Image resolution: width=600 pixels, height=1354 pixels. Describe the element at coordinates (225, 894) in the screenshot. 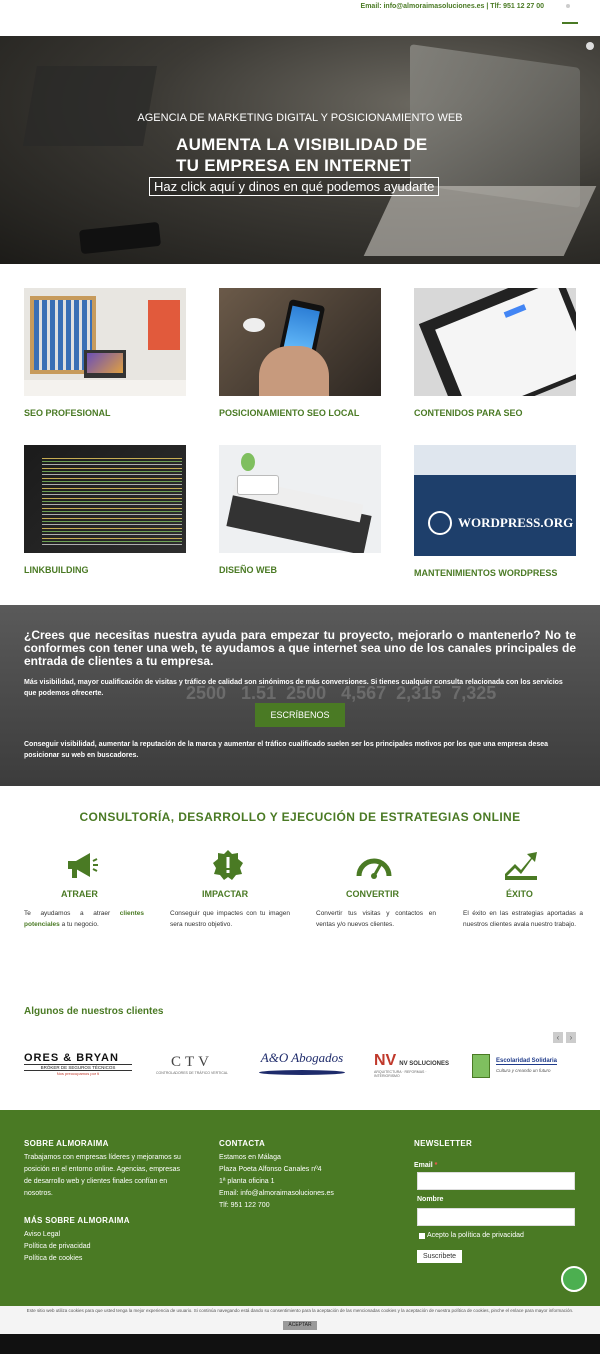

I see `pillar-title: IMPACTAR` at that location.